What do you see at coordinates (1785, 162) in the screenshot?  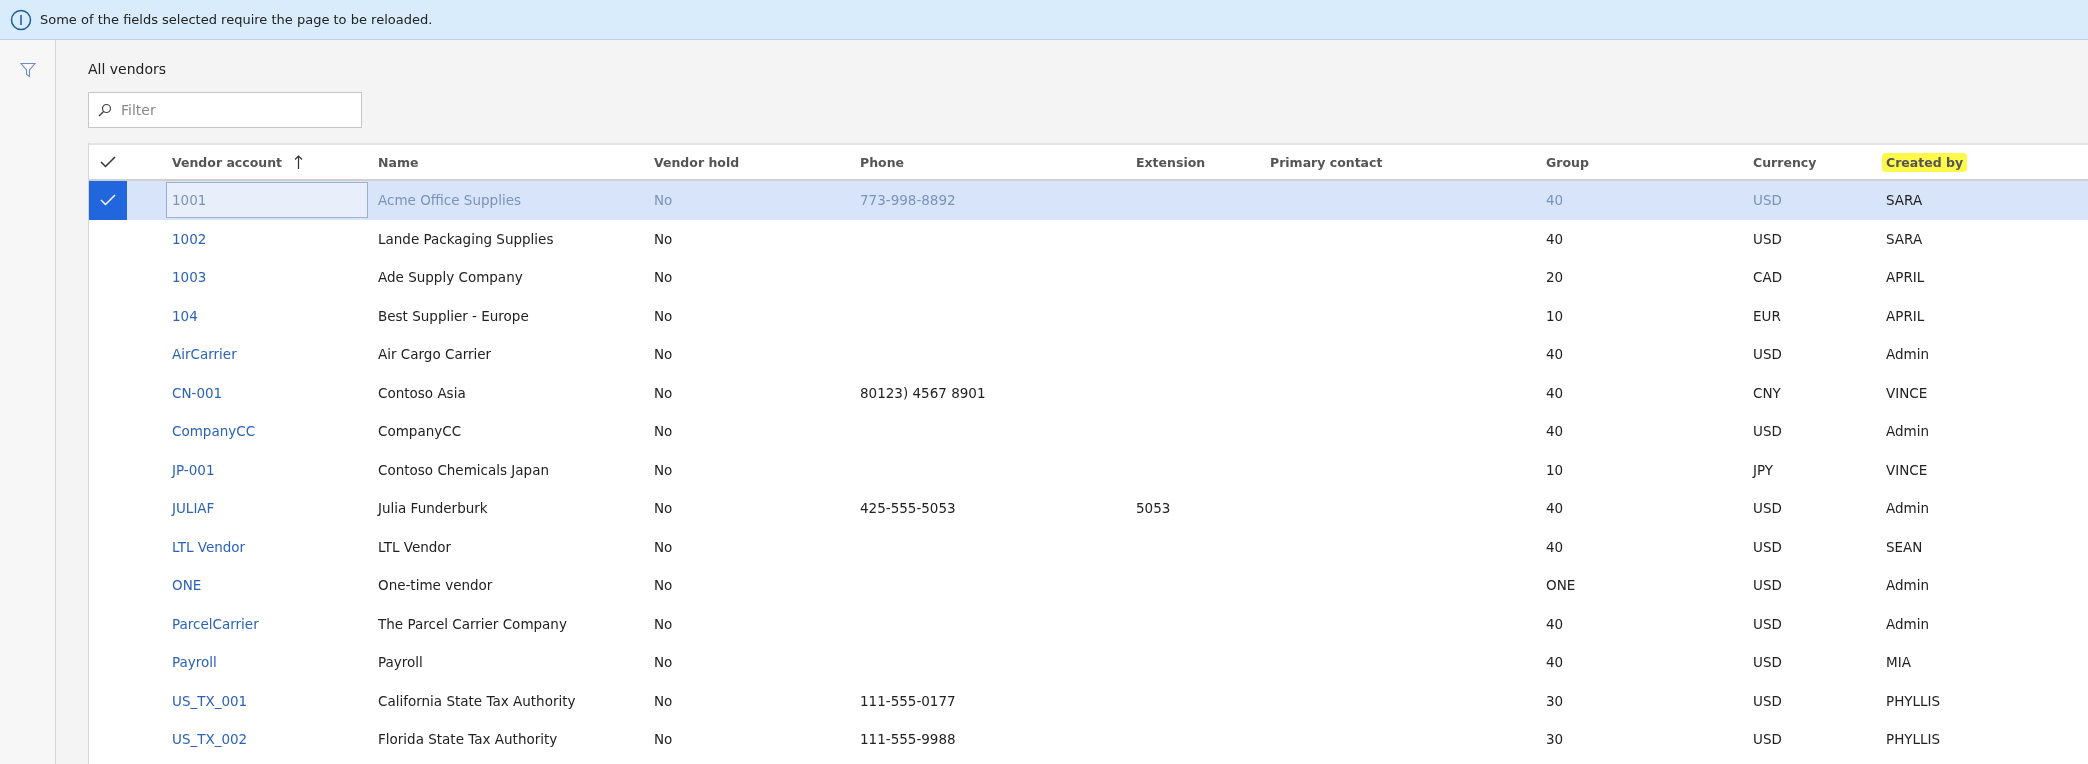 I see `column-header: Currency` at bounding box center [1785, 162].